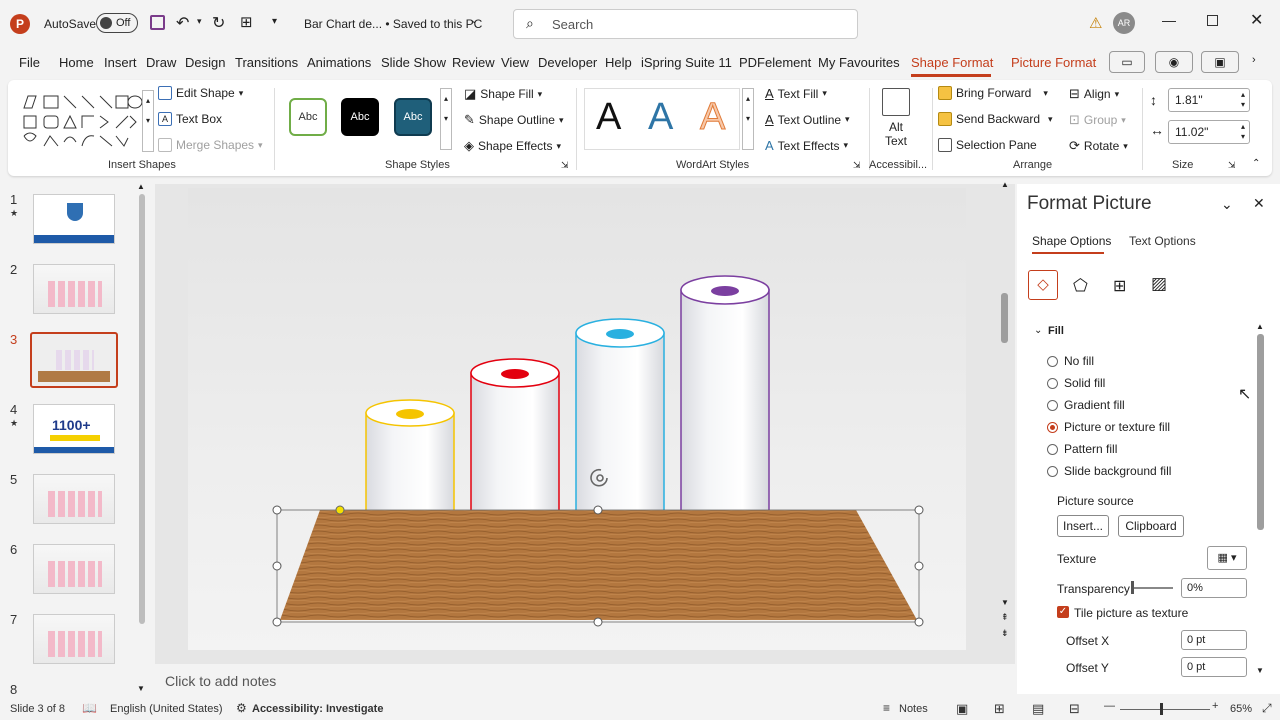 The image size is (1280, 720). What do you see at coordinates (1243, 132) in the screenshot?
I see `spinner-icon: ▴ ▾` at bounding box center [1243, 132].